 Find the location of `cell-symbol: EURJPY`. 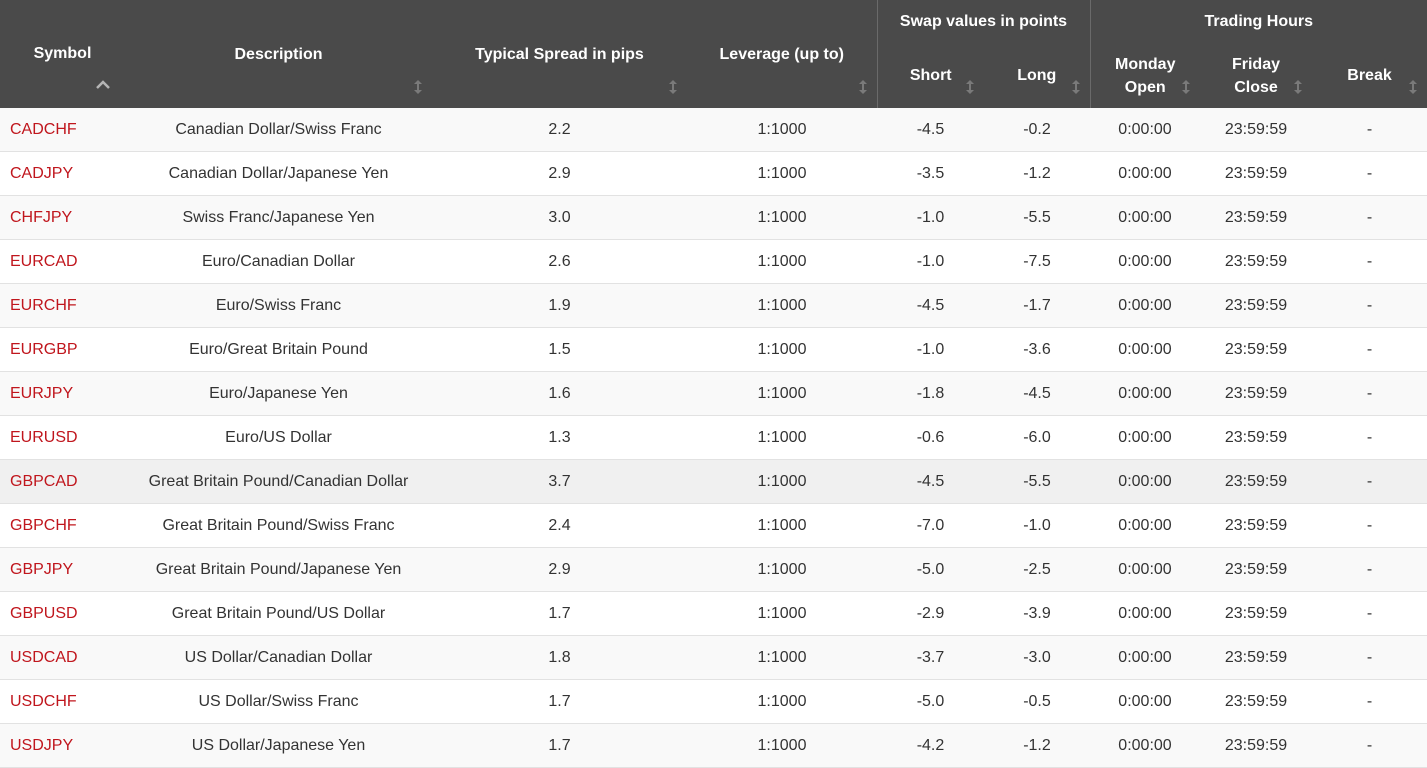

cell-symbol: EURJPY is located at coordinates (62, 393).